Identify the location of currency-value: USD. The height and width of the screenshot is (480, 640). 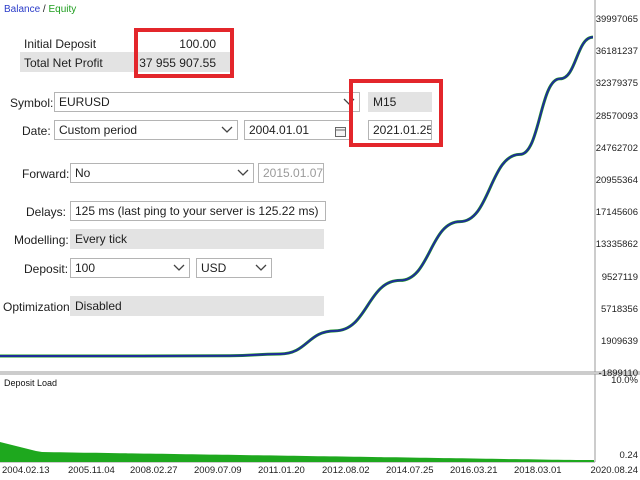
(214, 268).